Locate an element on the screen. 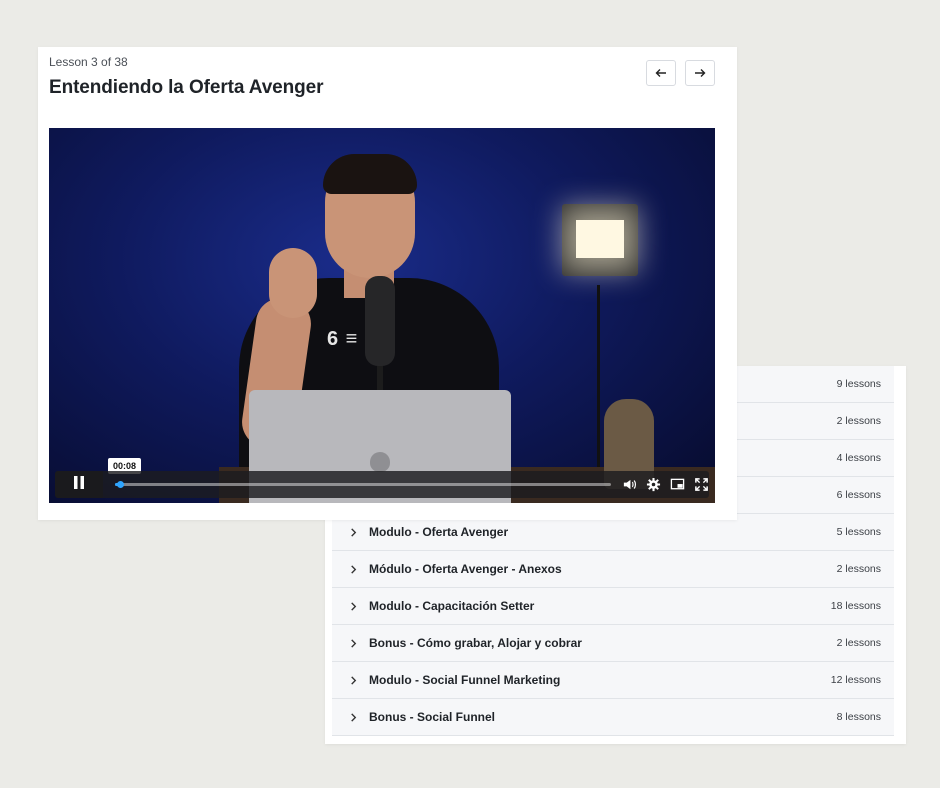 This screenshot has height=788, width=940. video-controls is located at coordinates (382, 484).